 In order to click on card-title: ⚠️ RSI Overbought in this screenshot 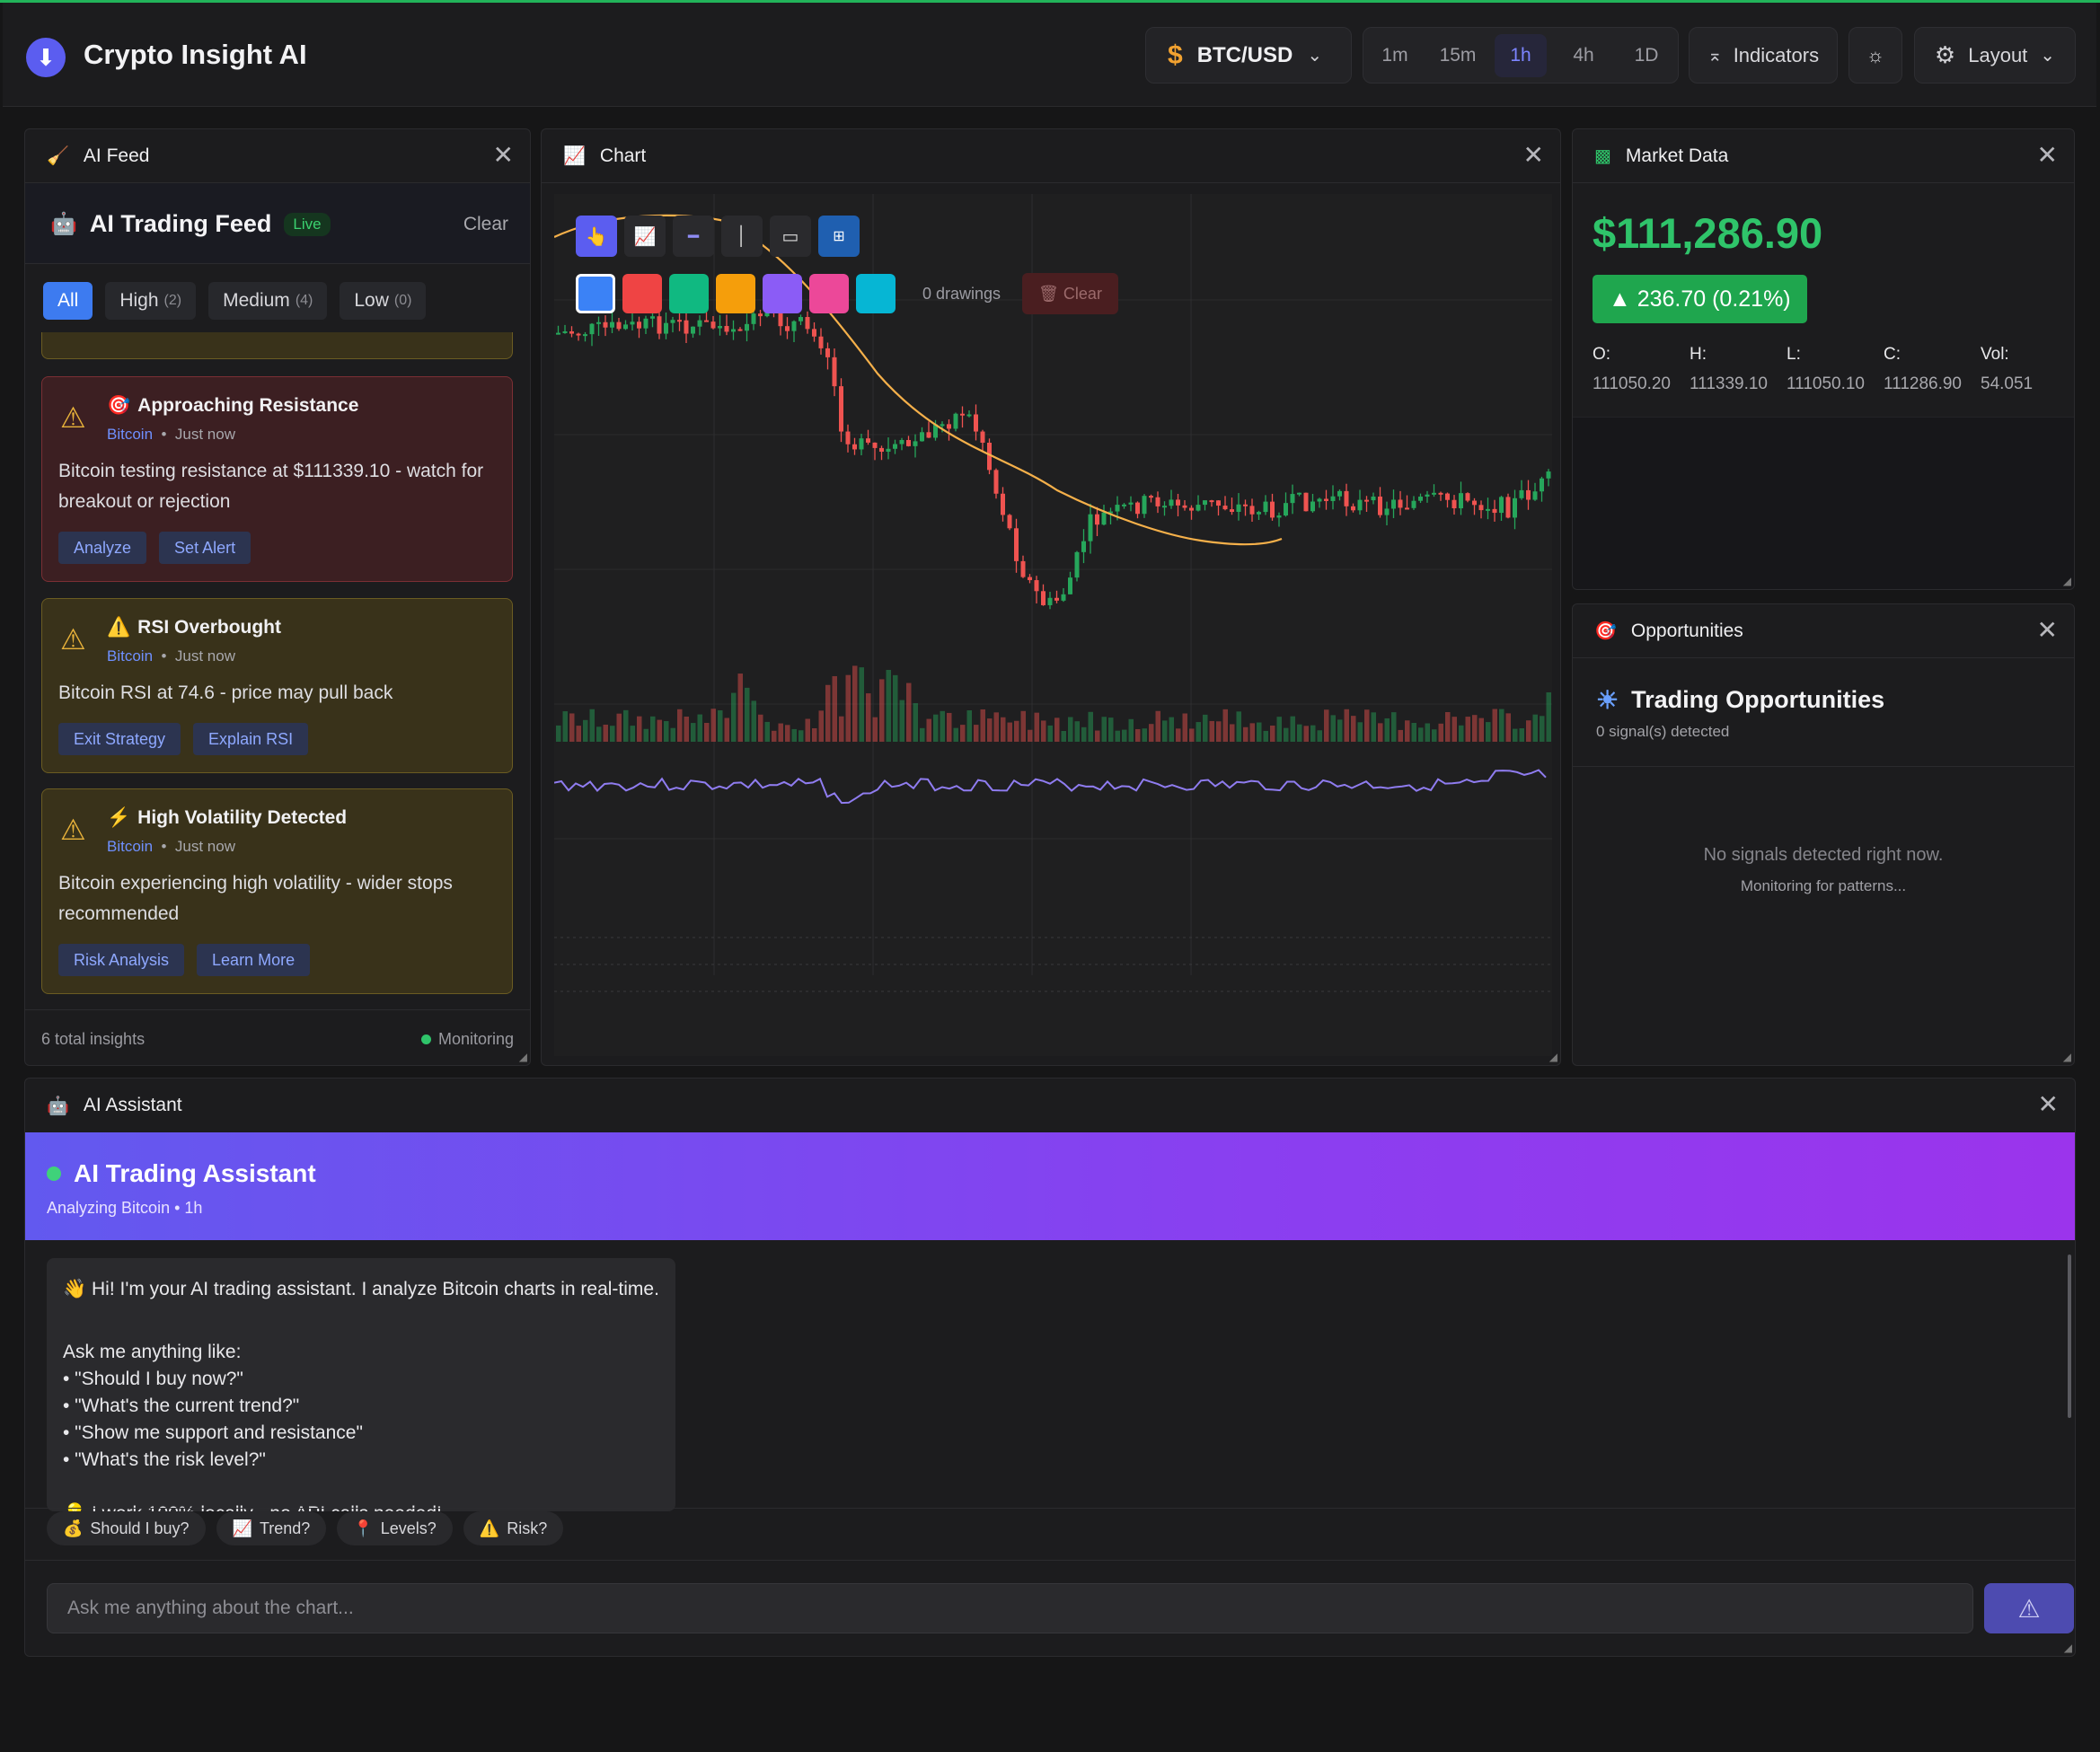, I will do `click(194, 627)`.